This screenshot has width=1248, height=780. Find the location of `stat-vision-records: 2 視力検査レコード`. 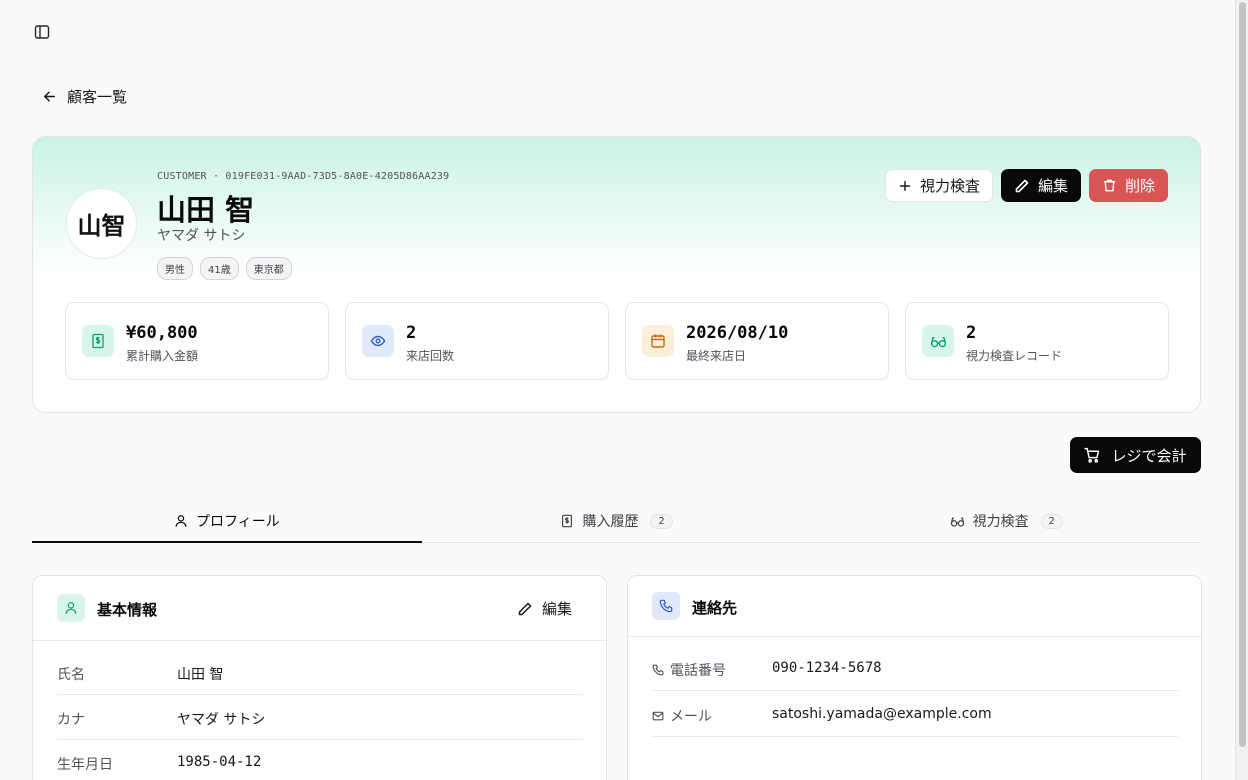

stat-vision-records: 2 視力検査レコード is located at coordinates (1037, 341).